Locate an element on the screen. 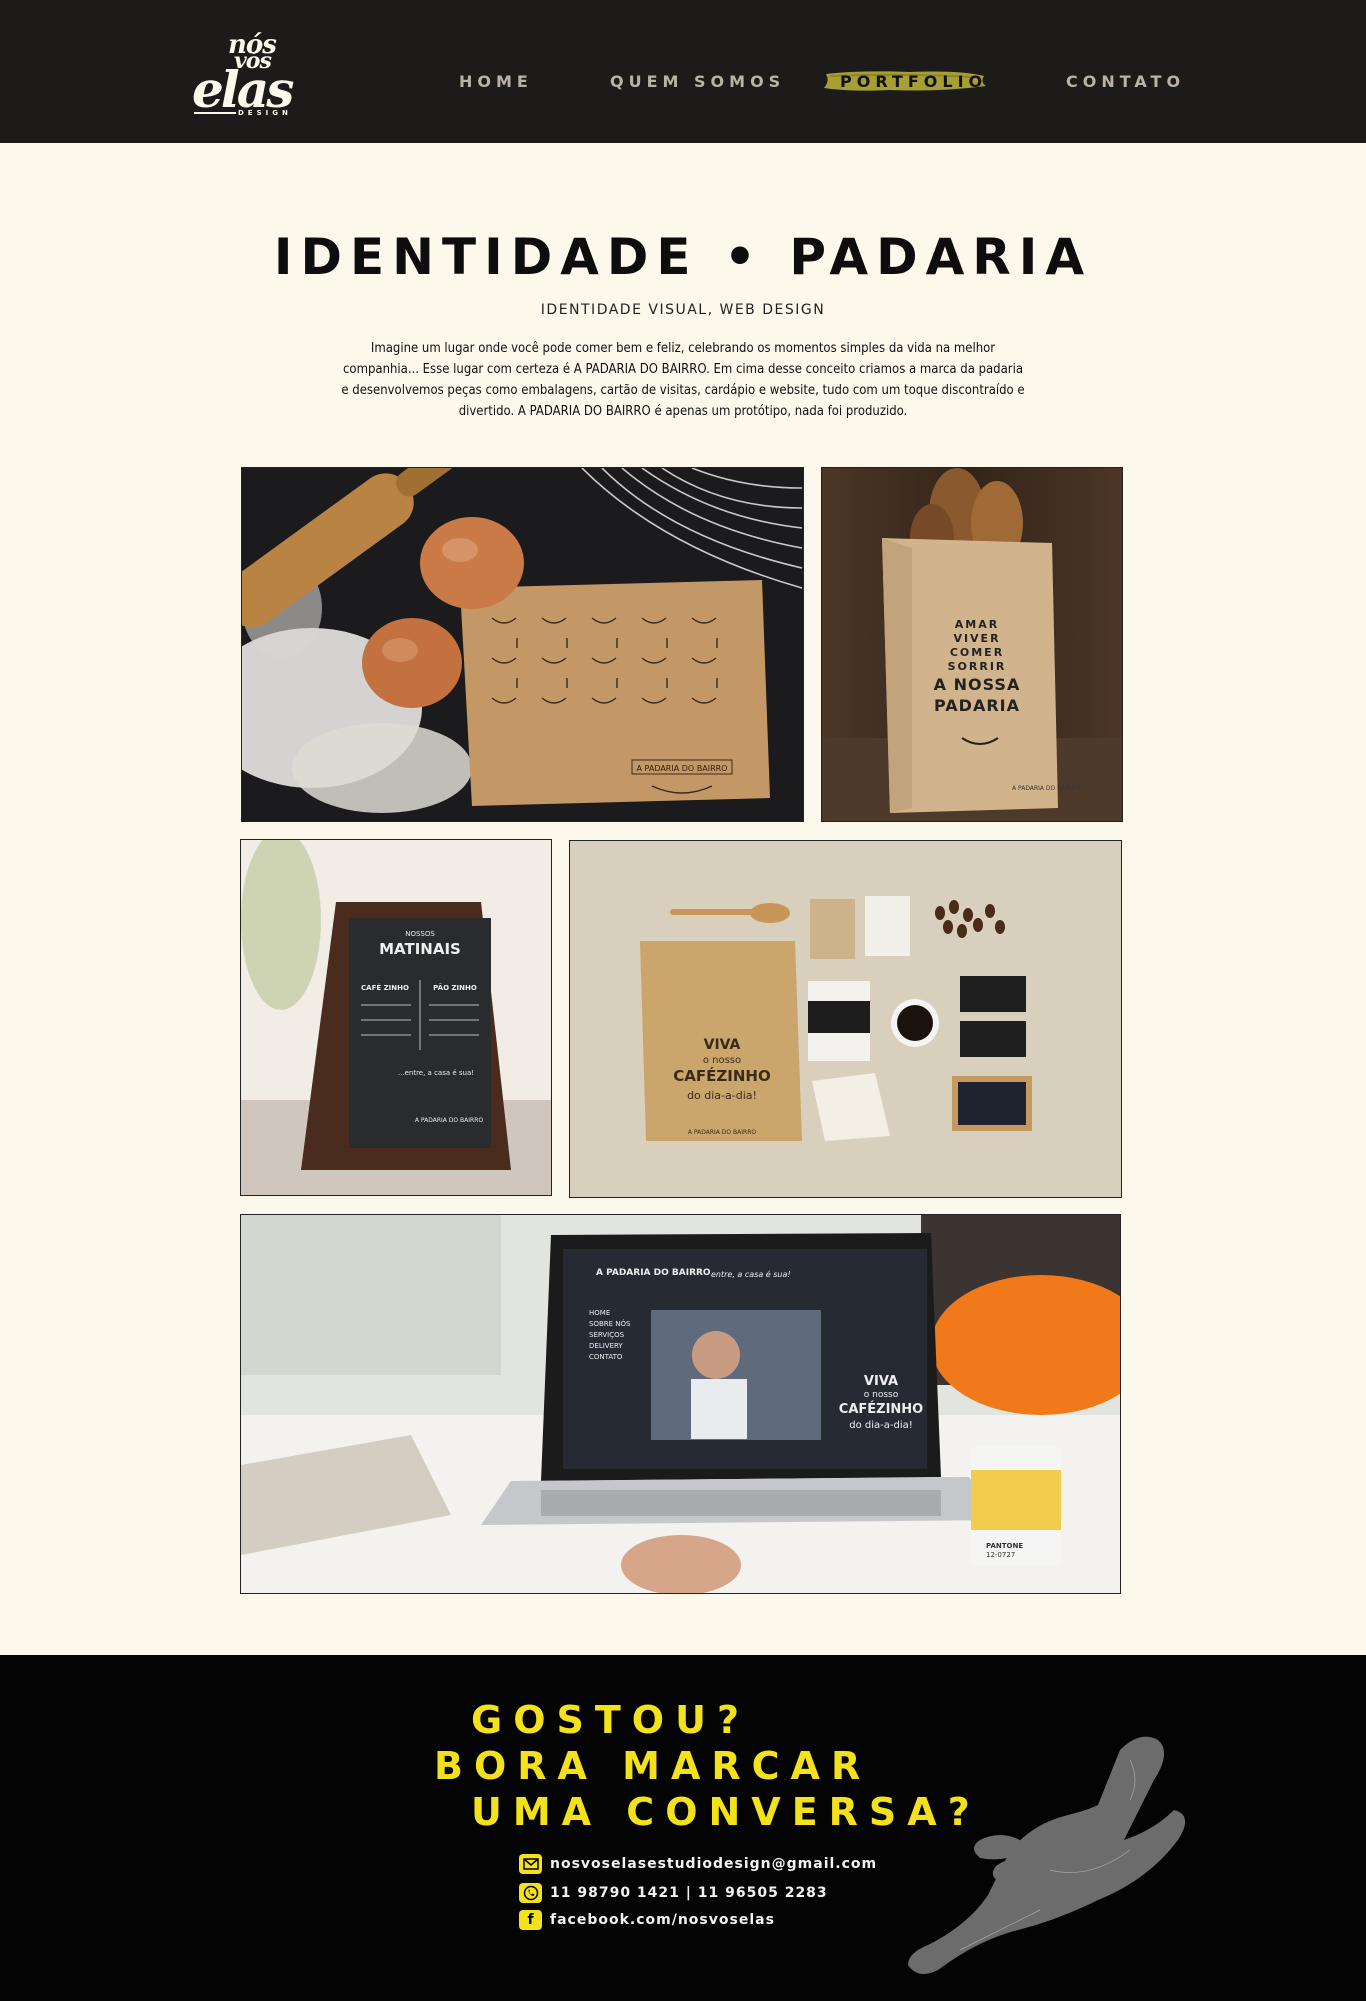 Image resolution: width=1366 pixels, height=2001 pixels. site-menu-home: HOME is located at coordinates (599, 1313).